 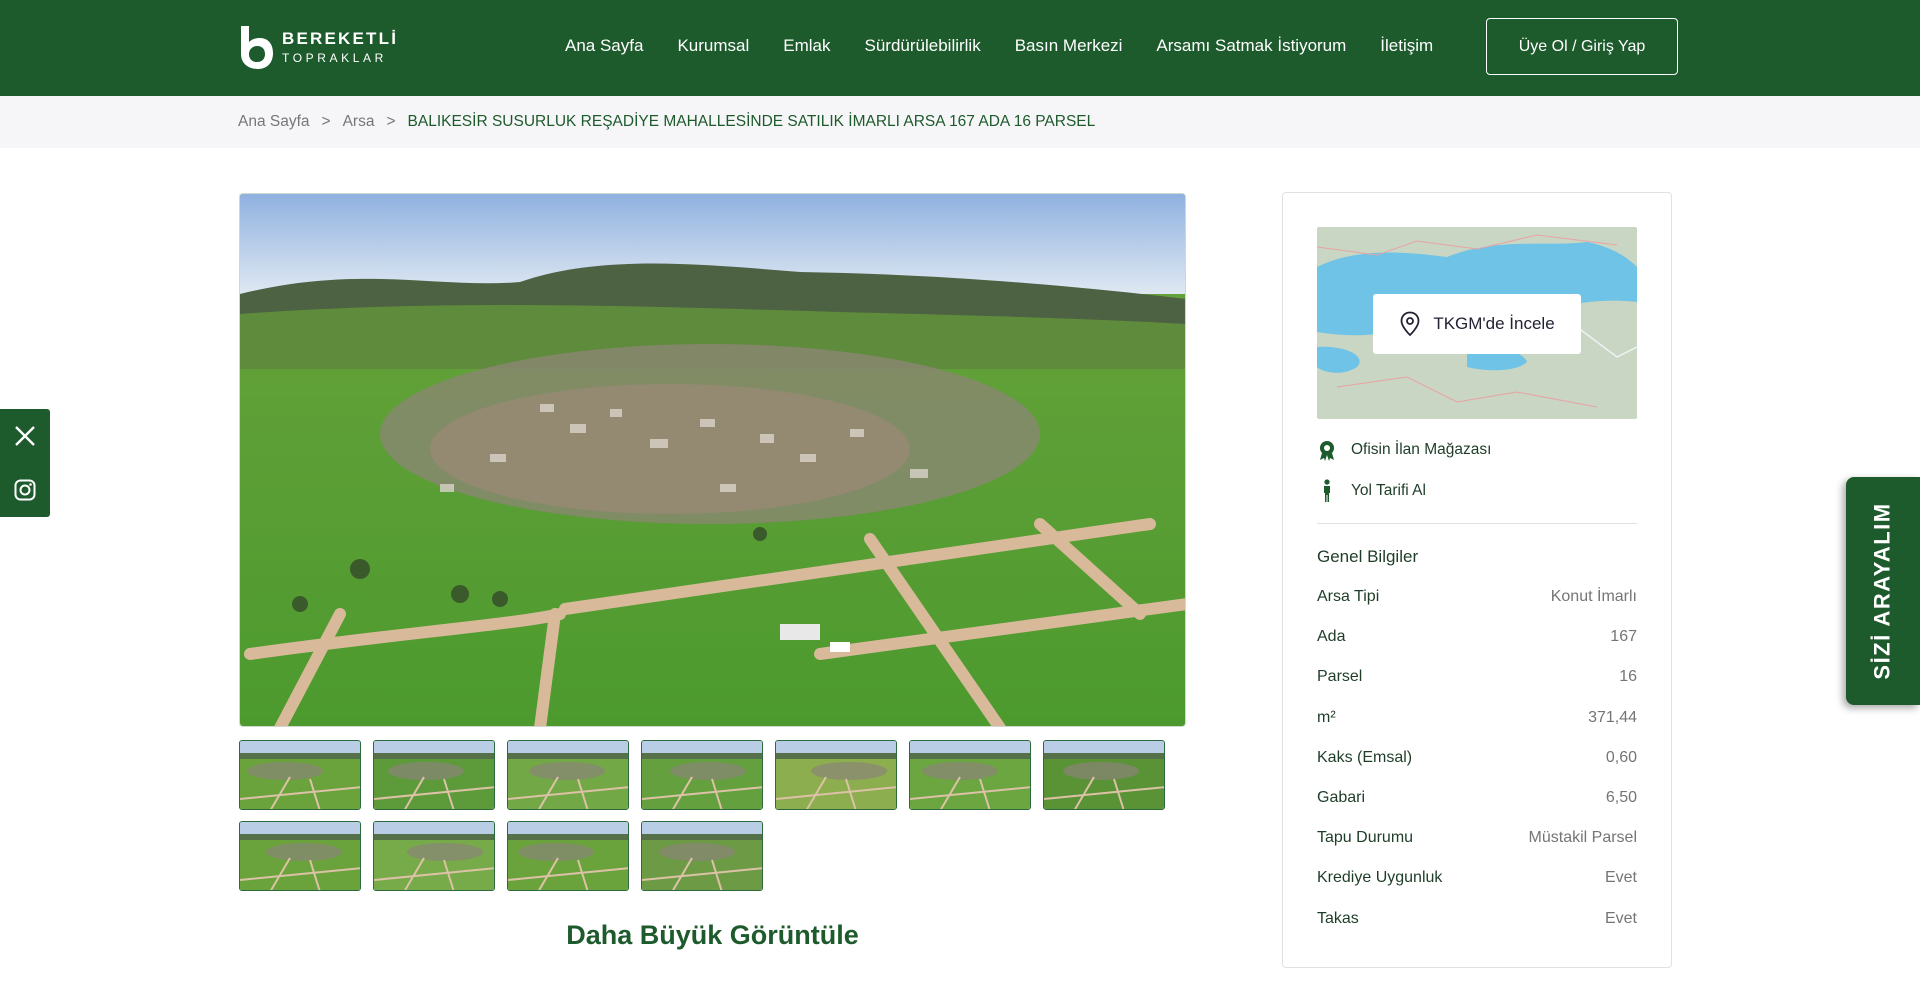 What do you see at coordinates (1365, 838) in the screenshot?
I see `info-key: Tapu Durumu` at bounding box center [1365, 838].